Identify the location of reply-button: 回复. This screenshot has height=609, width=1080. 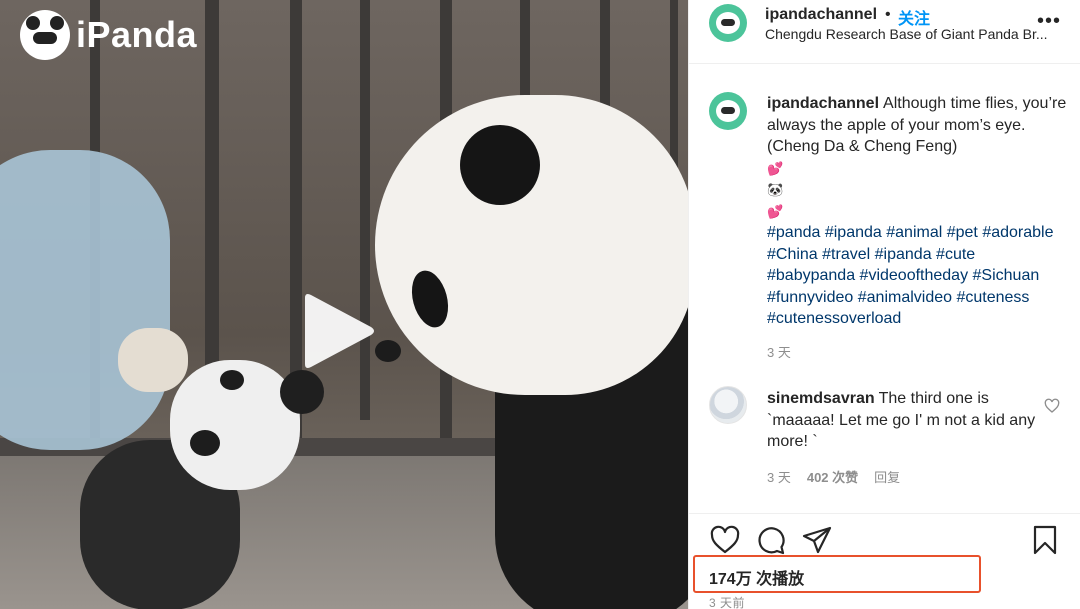
(887, 476).